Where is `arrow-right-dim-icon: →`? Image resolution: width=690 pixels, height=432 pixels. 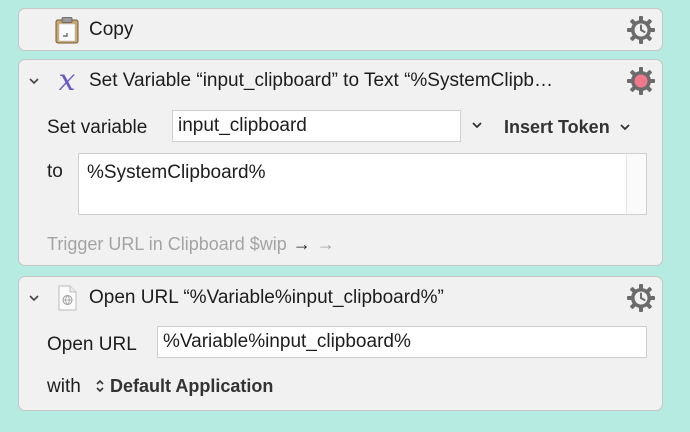 arrow-right-dim-icon: → is located at coordinates (326, 244).